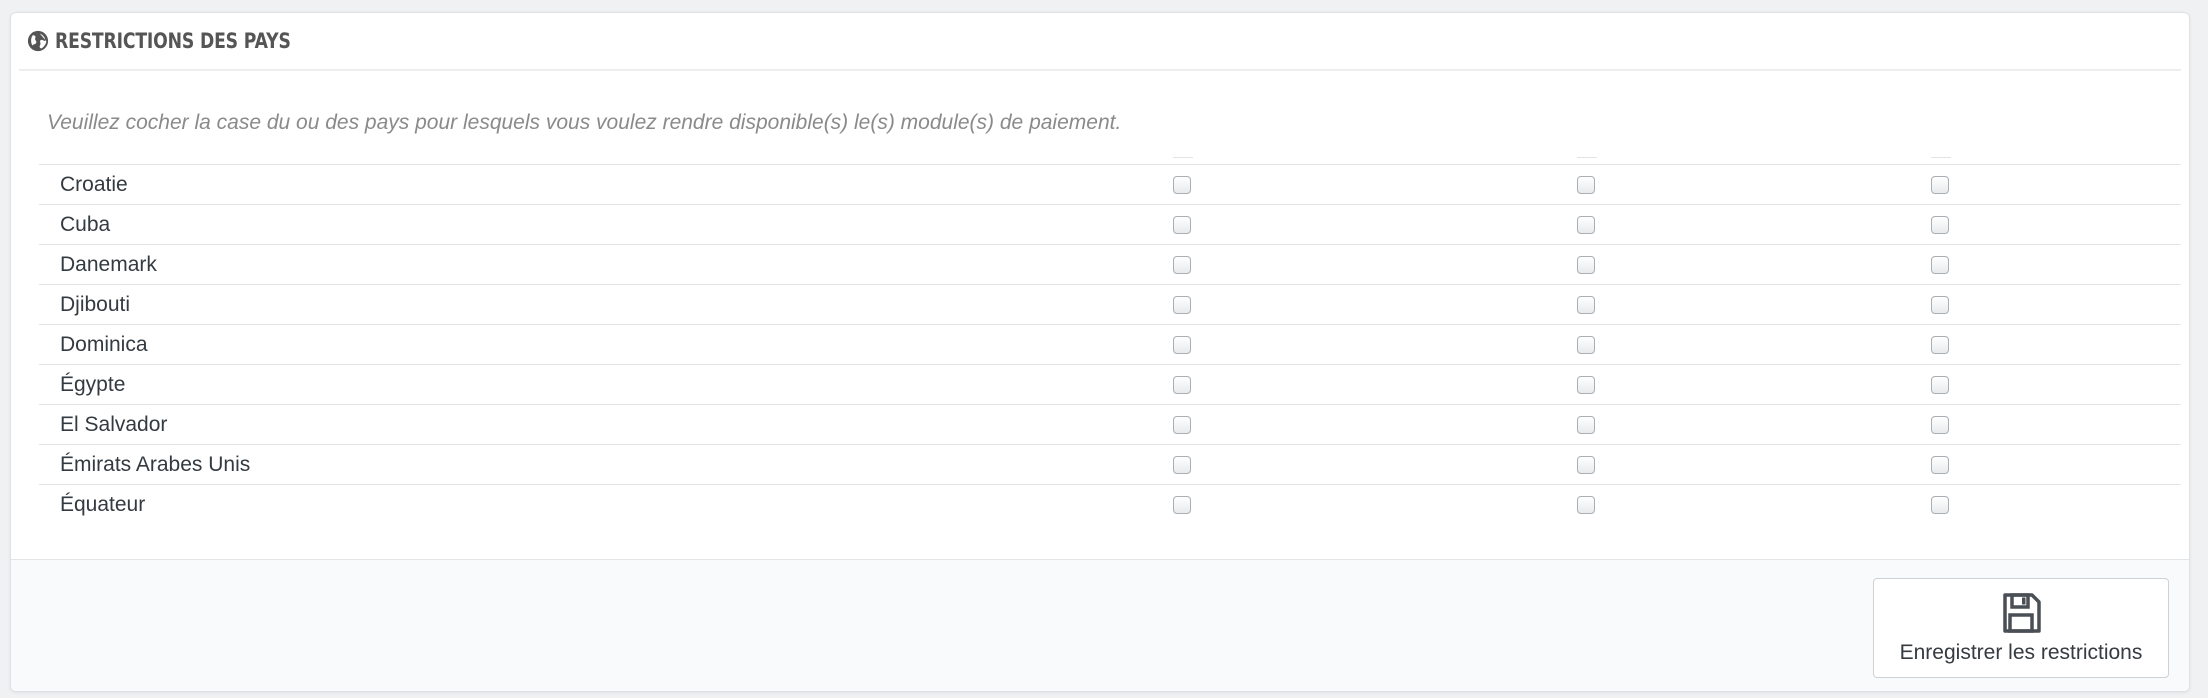 Image resolution: width=2208 pixels, height=698 pixels. Describe the element at coordinates (1100, 70) in the screenshot. I see `heading-divider` at that location.